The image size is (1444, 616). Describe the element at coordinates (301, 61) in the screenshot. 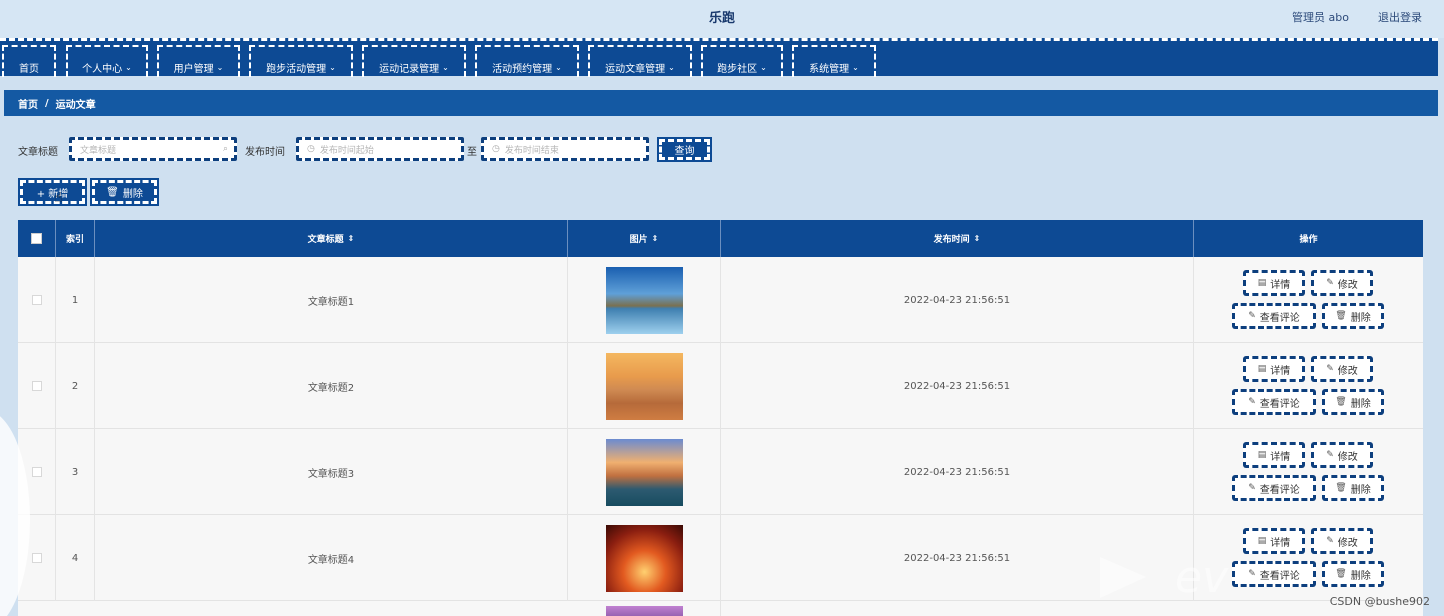

I see `nav-item-running-activity: 跑步活动管理 ⌄` at that location.